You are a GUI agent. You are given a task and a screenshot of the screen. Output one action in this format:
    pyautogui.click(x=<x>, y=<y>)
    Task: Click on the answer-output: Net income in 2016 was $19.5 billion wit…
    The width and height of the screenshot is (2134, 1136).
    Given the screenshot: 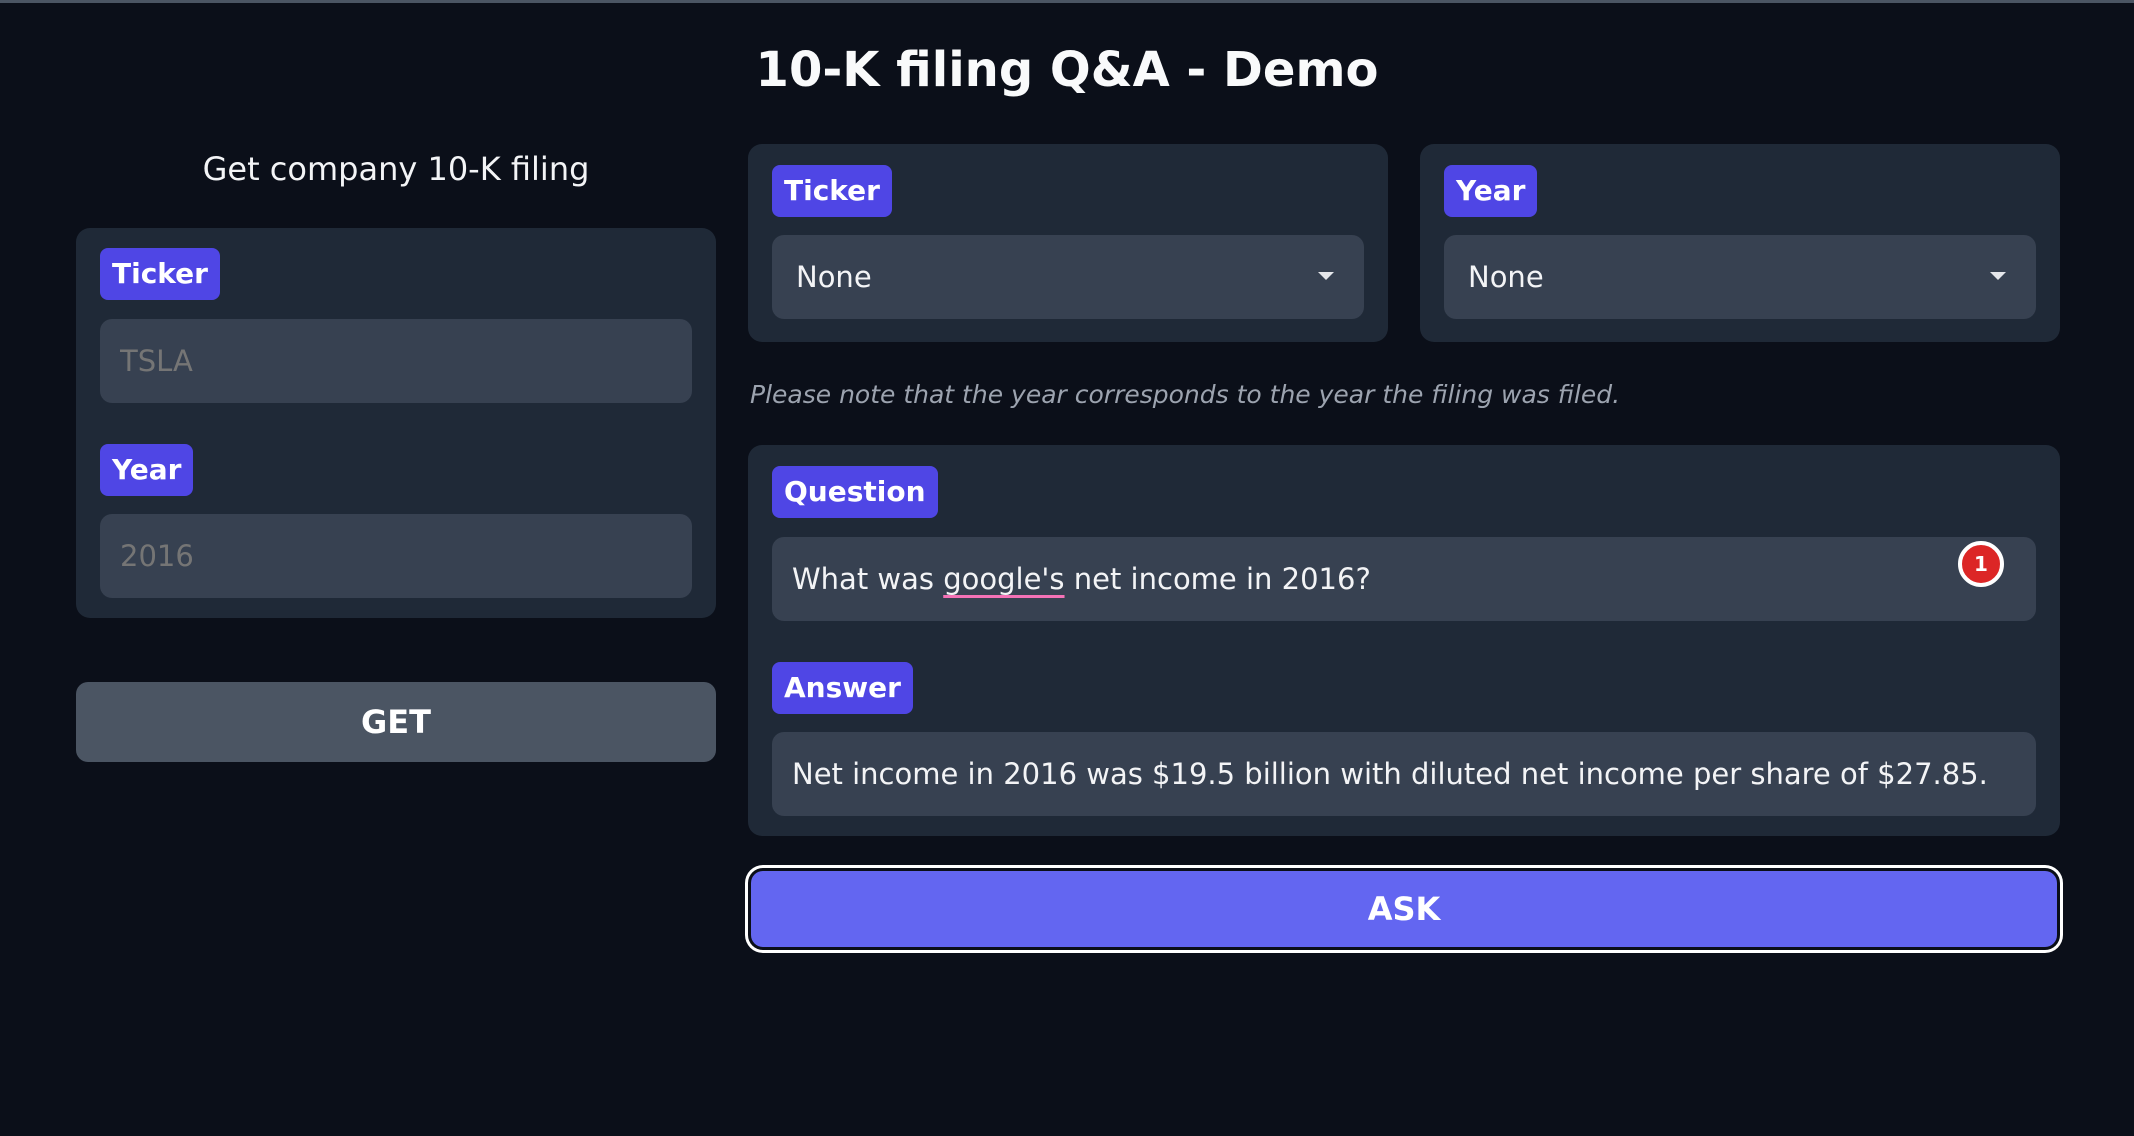 What is the action you would take?
    pyautogui.click(x=1404, y=774)
    